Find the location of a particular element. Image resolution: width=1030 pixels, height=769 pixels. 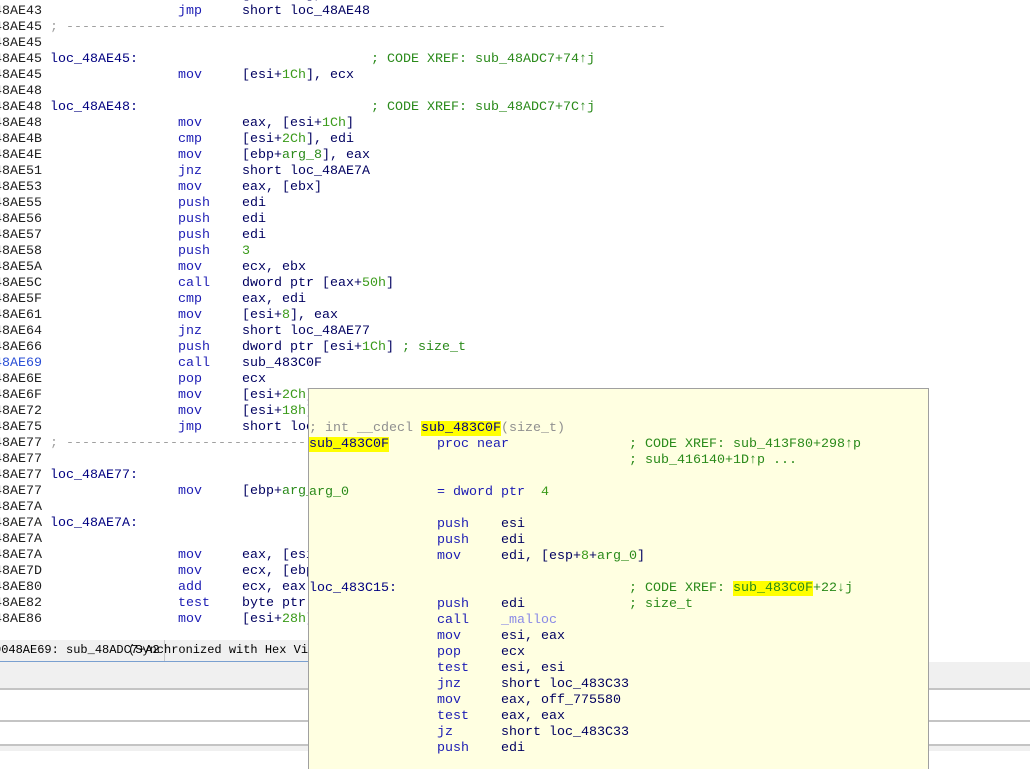

line-address: 48AE55 is located at coordinates (21, 204).